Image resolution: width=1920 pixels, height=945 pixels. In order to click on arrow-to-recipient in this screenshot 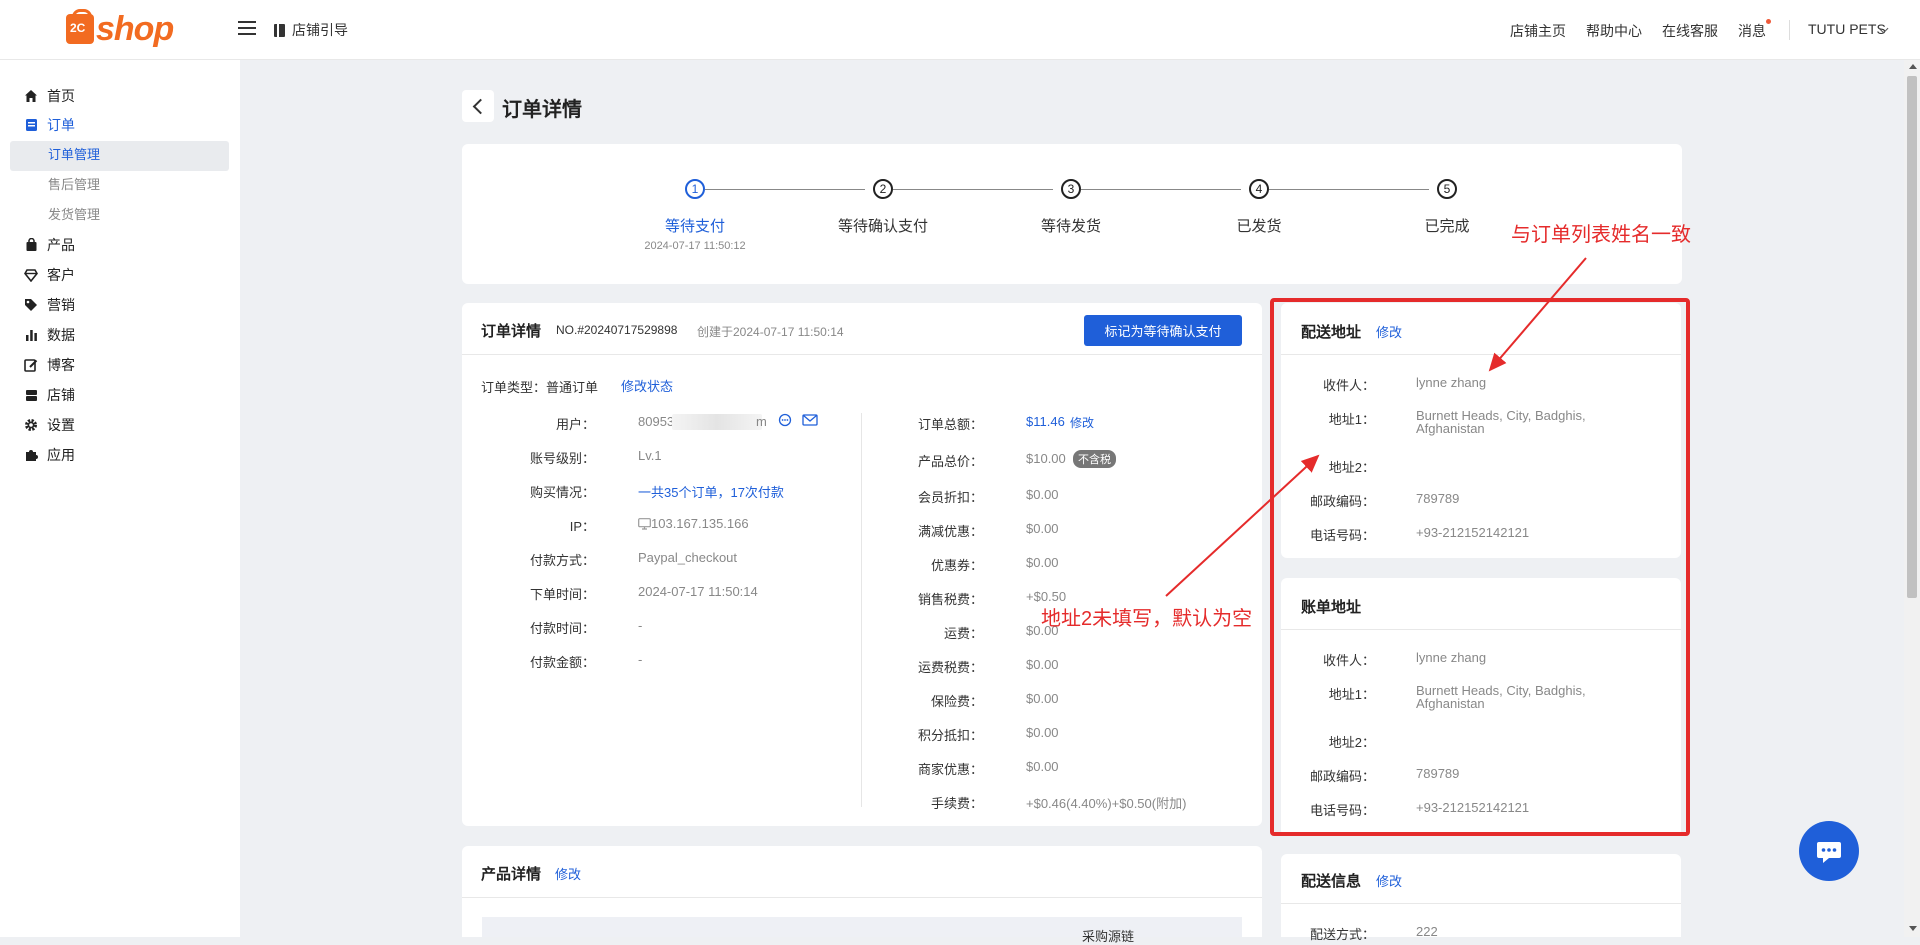, I will do `click(1537, 314)`.